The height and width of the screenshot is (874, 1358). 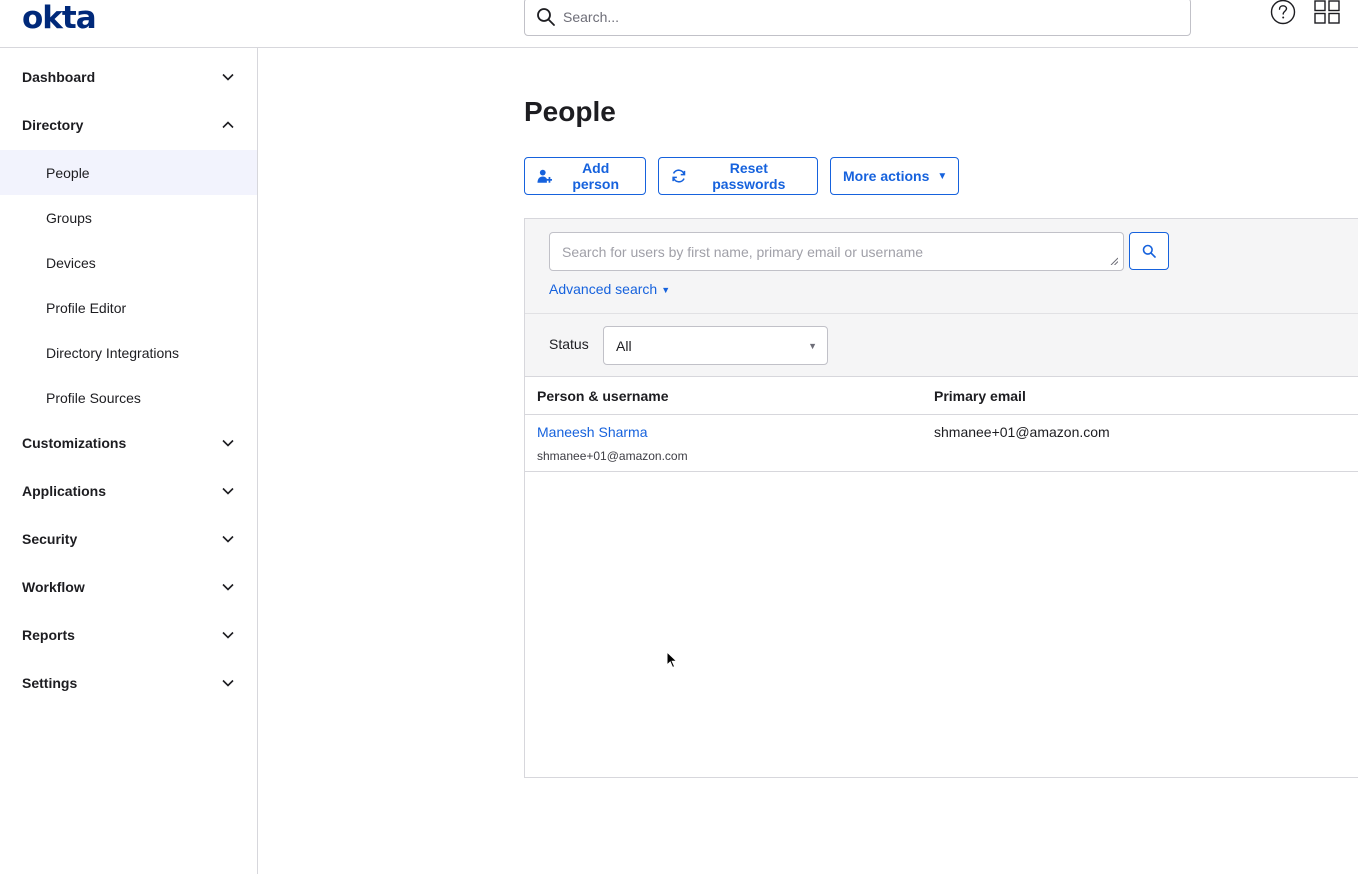 What do you see at coordinates (128, 307) in the screenshot?
I see `sidebar-item-profile-editor: Profile Editor` at bounding box center [128, 307].